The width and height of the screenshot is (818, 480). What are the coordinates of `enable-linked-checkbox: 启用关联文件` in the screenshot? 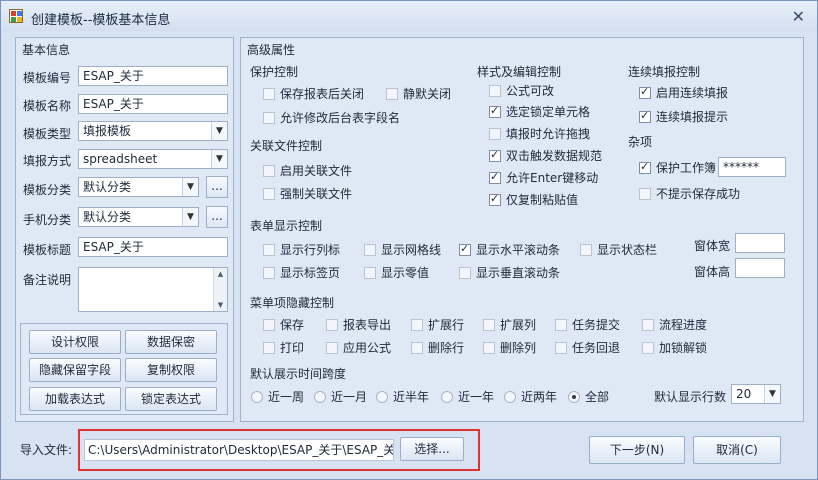 It's located at (307, 170).